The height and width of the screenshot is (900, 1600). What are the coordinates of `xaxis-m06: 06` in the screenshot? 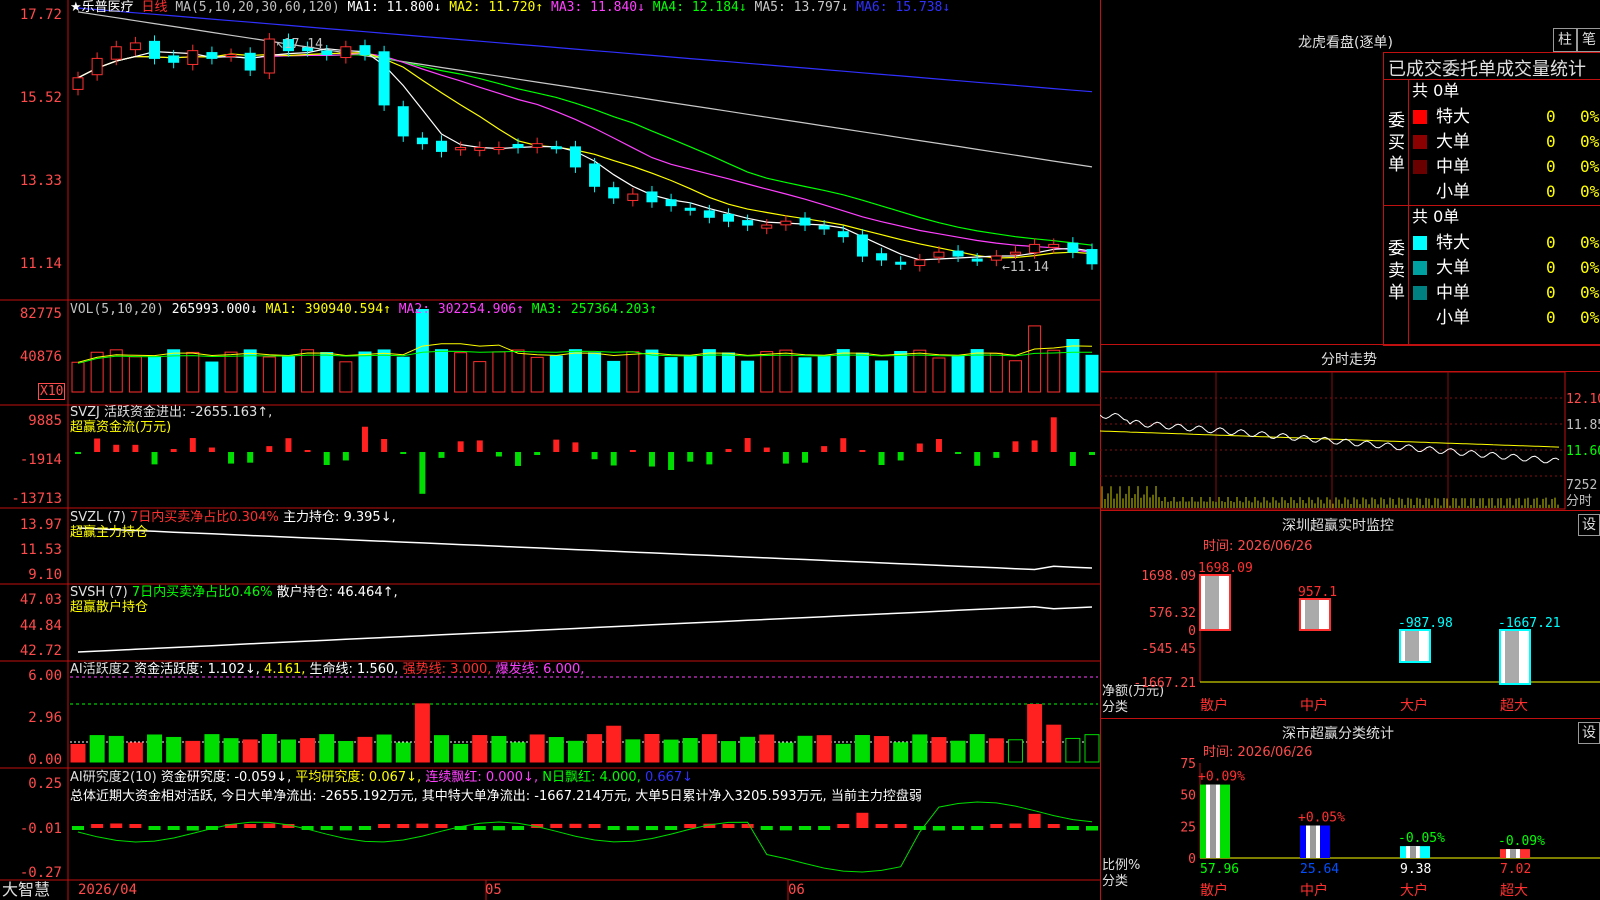 It's located at (796, 890).